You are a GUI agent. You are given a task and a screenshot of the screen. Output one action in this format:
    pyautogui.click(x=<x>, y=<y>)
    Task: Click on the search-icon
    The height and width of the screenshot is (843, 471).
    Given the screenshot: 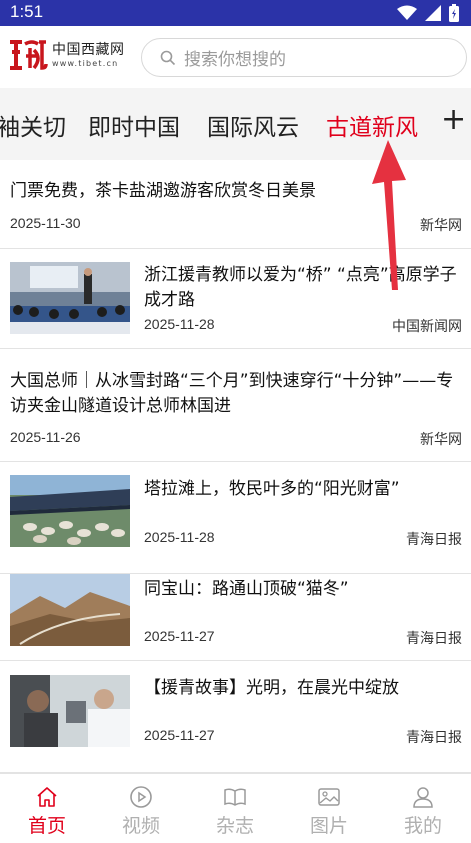 What is the action you would take?
    pyautogui.click(x=168, y=57)
    